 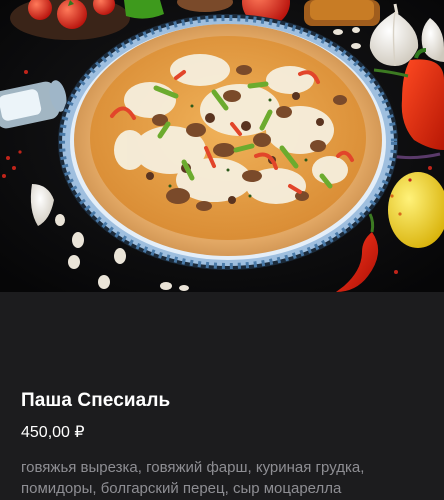 I want to click on product-price: 450,00 ₽, so click(x=53, y=432).